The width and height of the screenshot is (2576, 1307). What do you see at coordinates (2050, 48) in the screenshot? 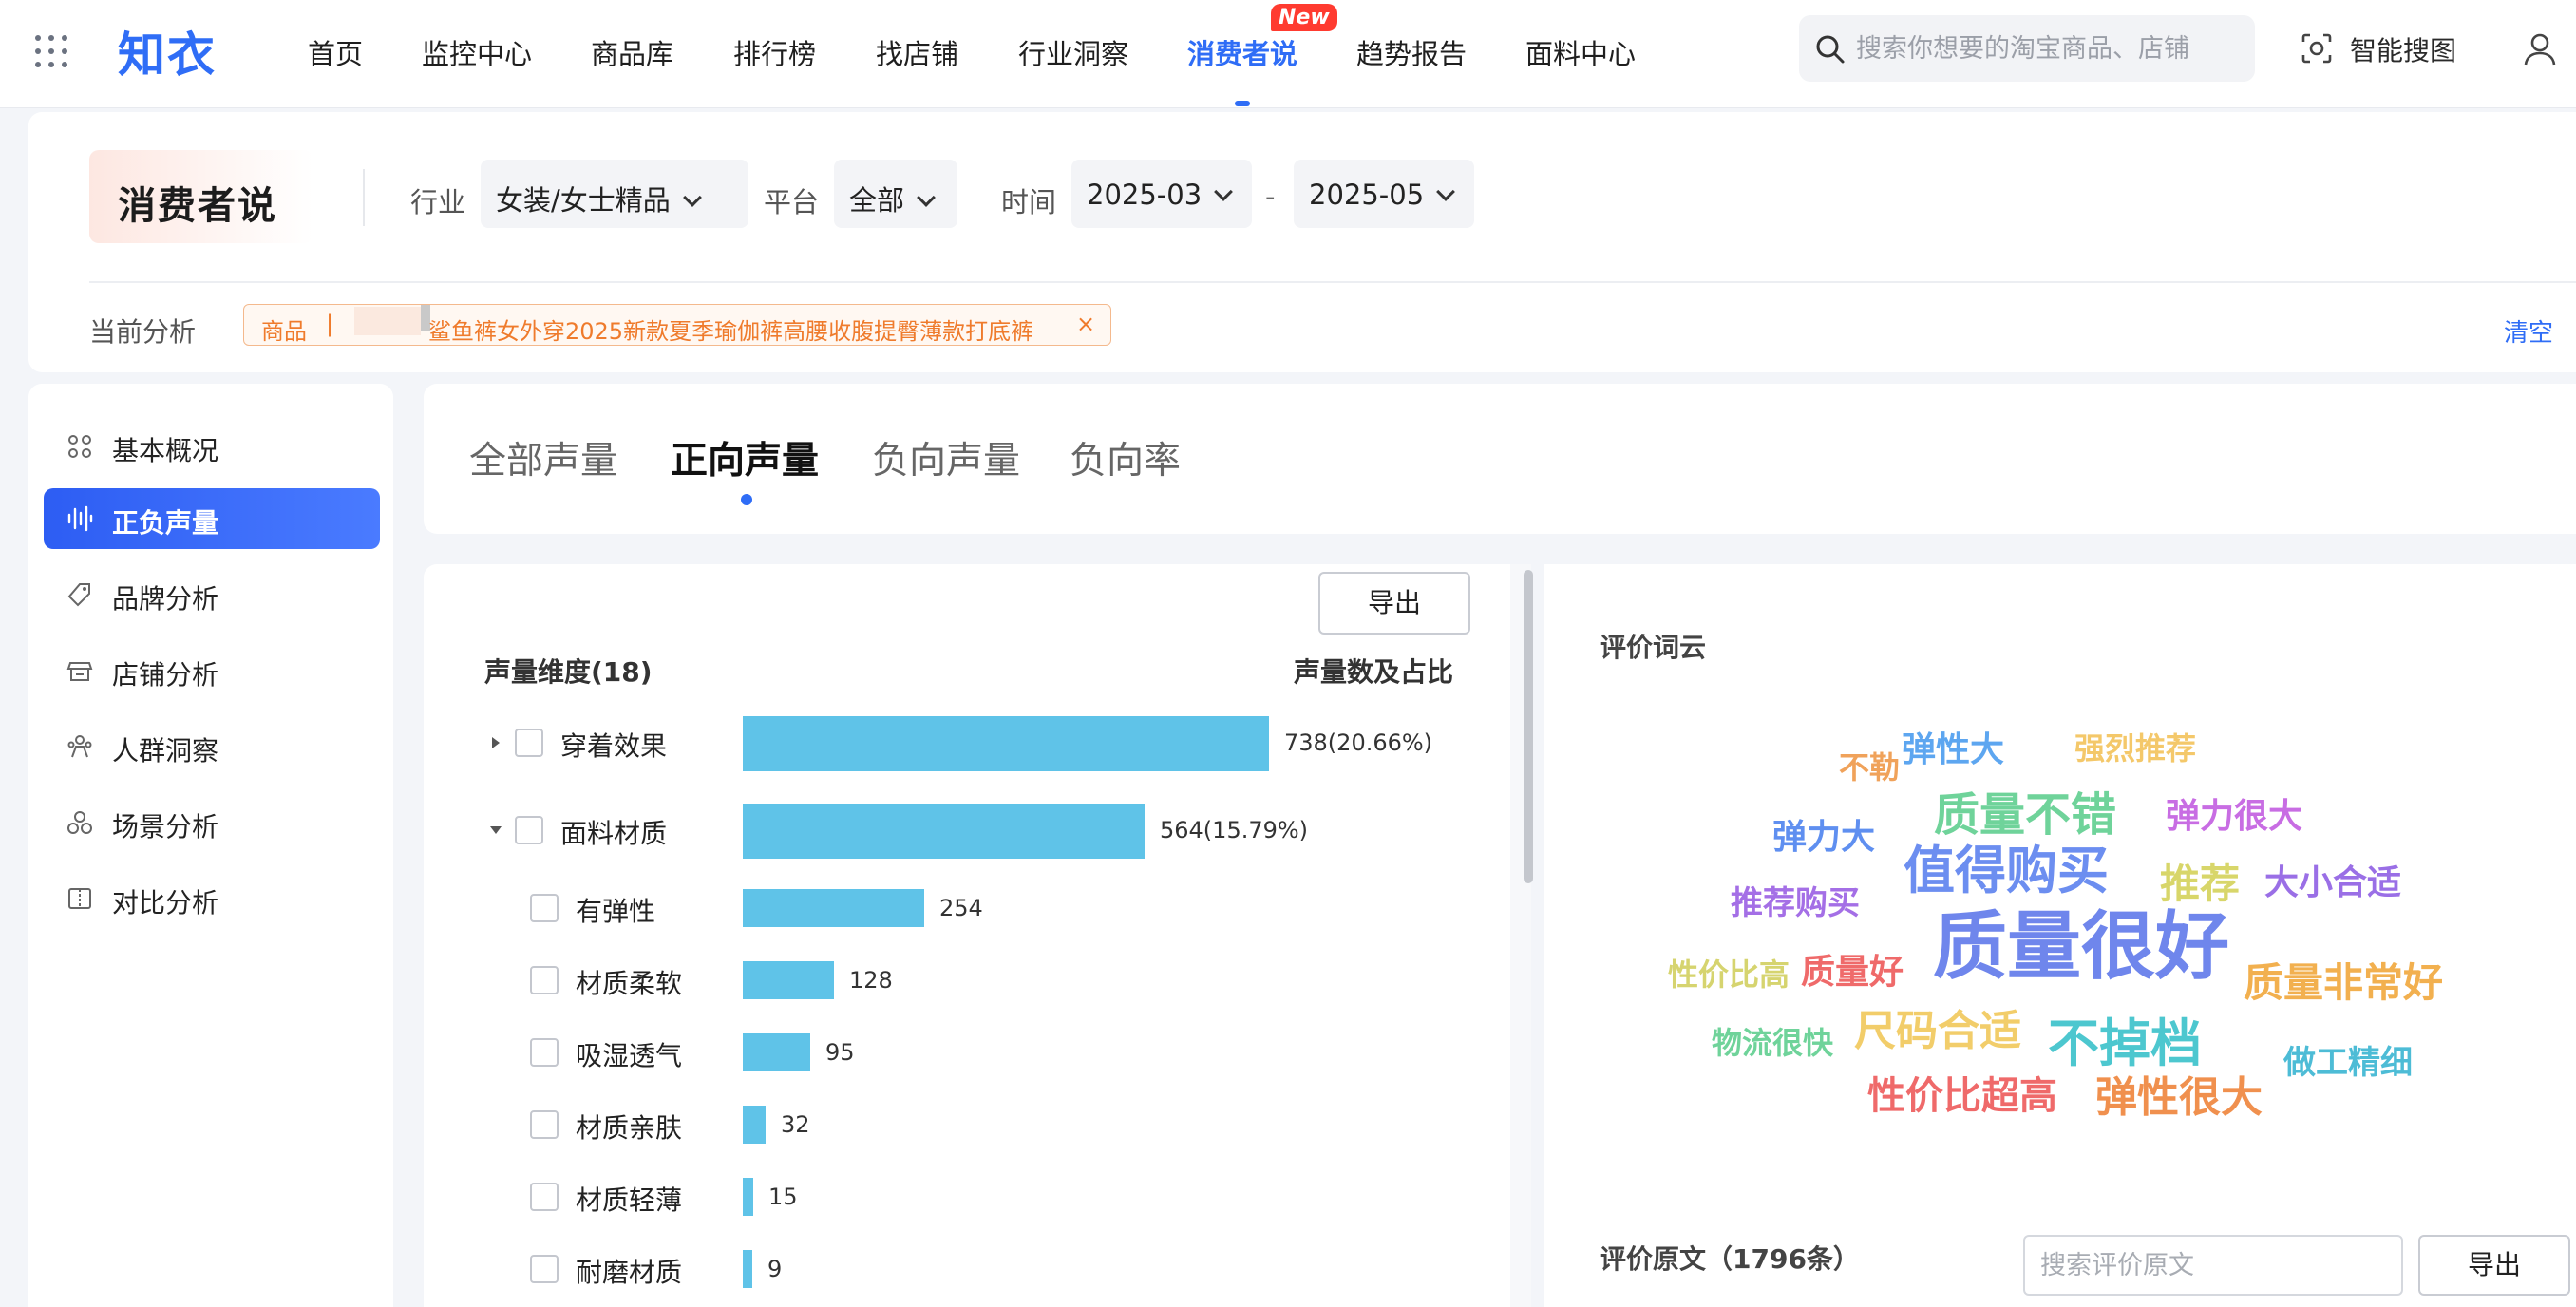
I see `global-search-input` at bounding box center [2050, 48].